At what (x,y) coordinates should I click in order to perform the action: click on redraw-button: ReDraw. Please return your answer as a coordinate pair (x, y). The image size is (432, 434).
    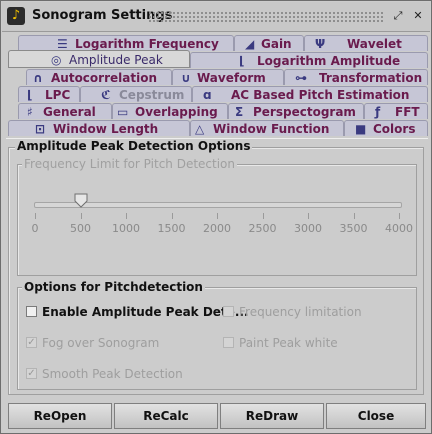
    Looking at the image, I should click on (272, 416).